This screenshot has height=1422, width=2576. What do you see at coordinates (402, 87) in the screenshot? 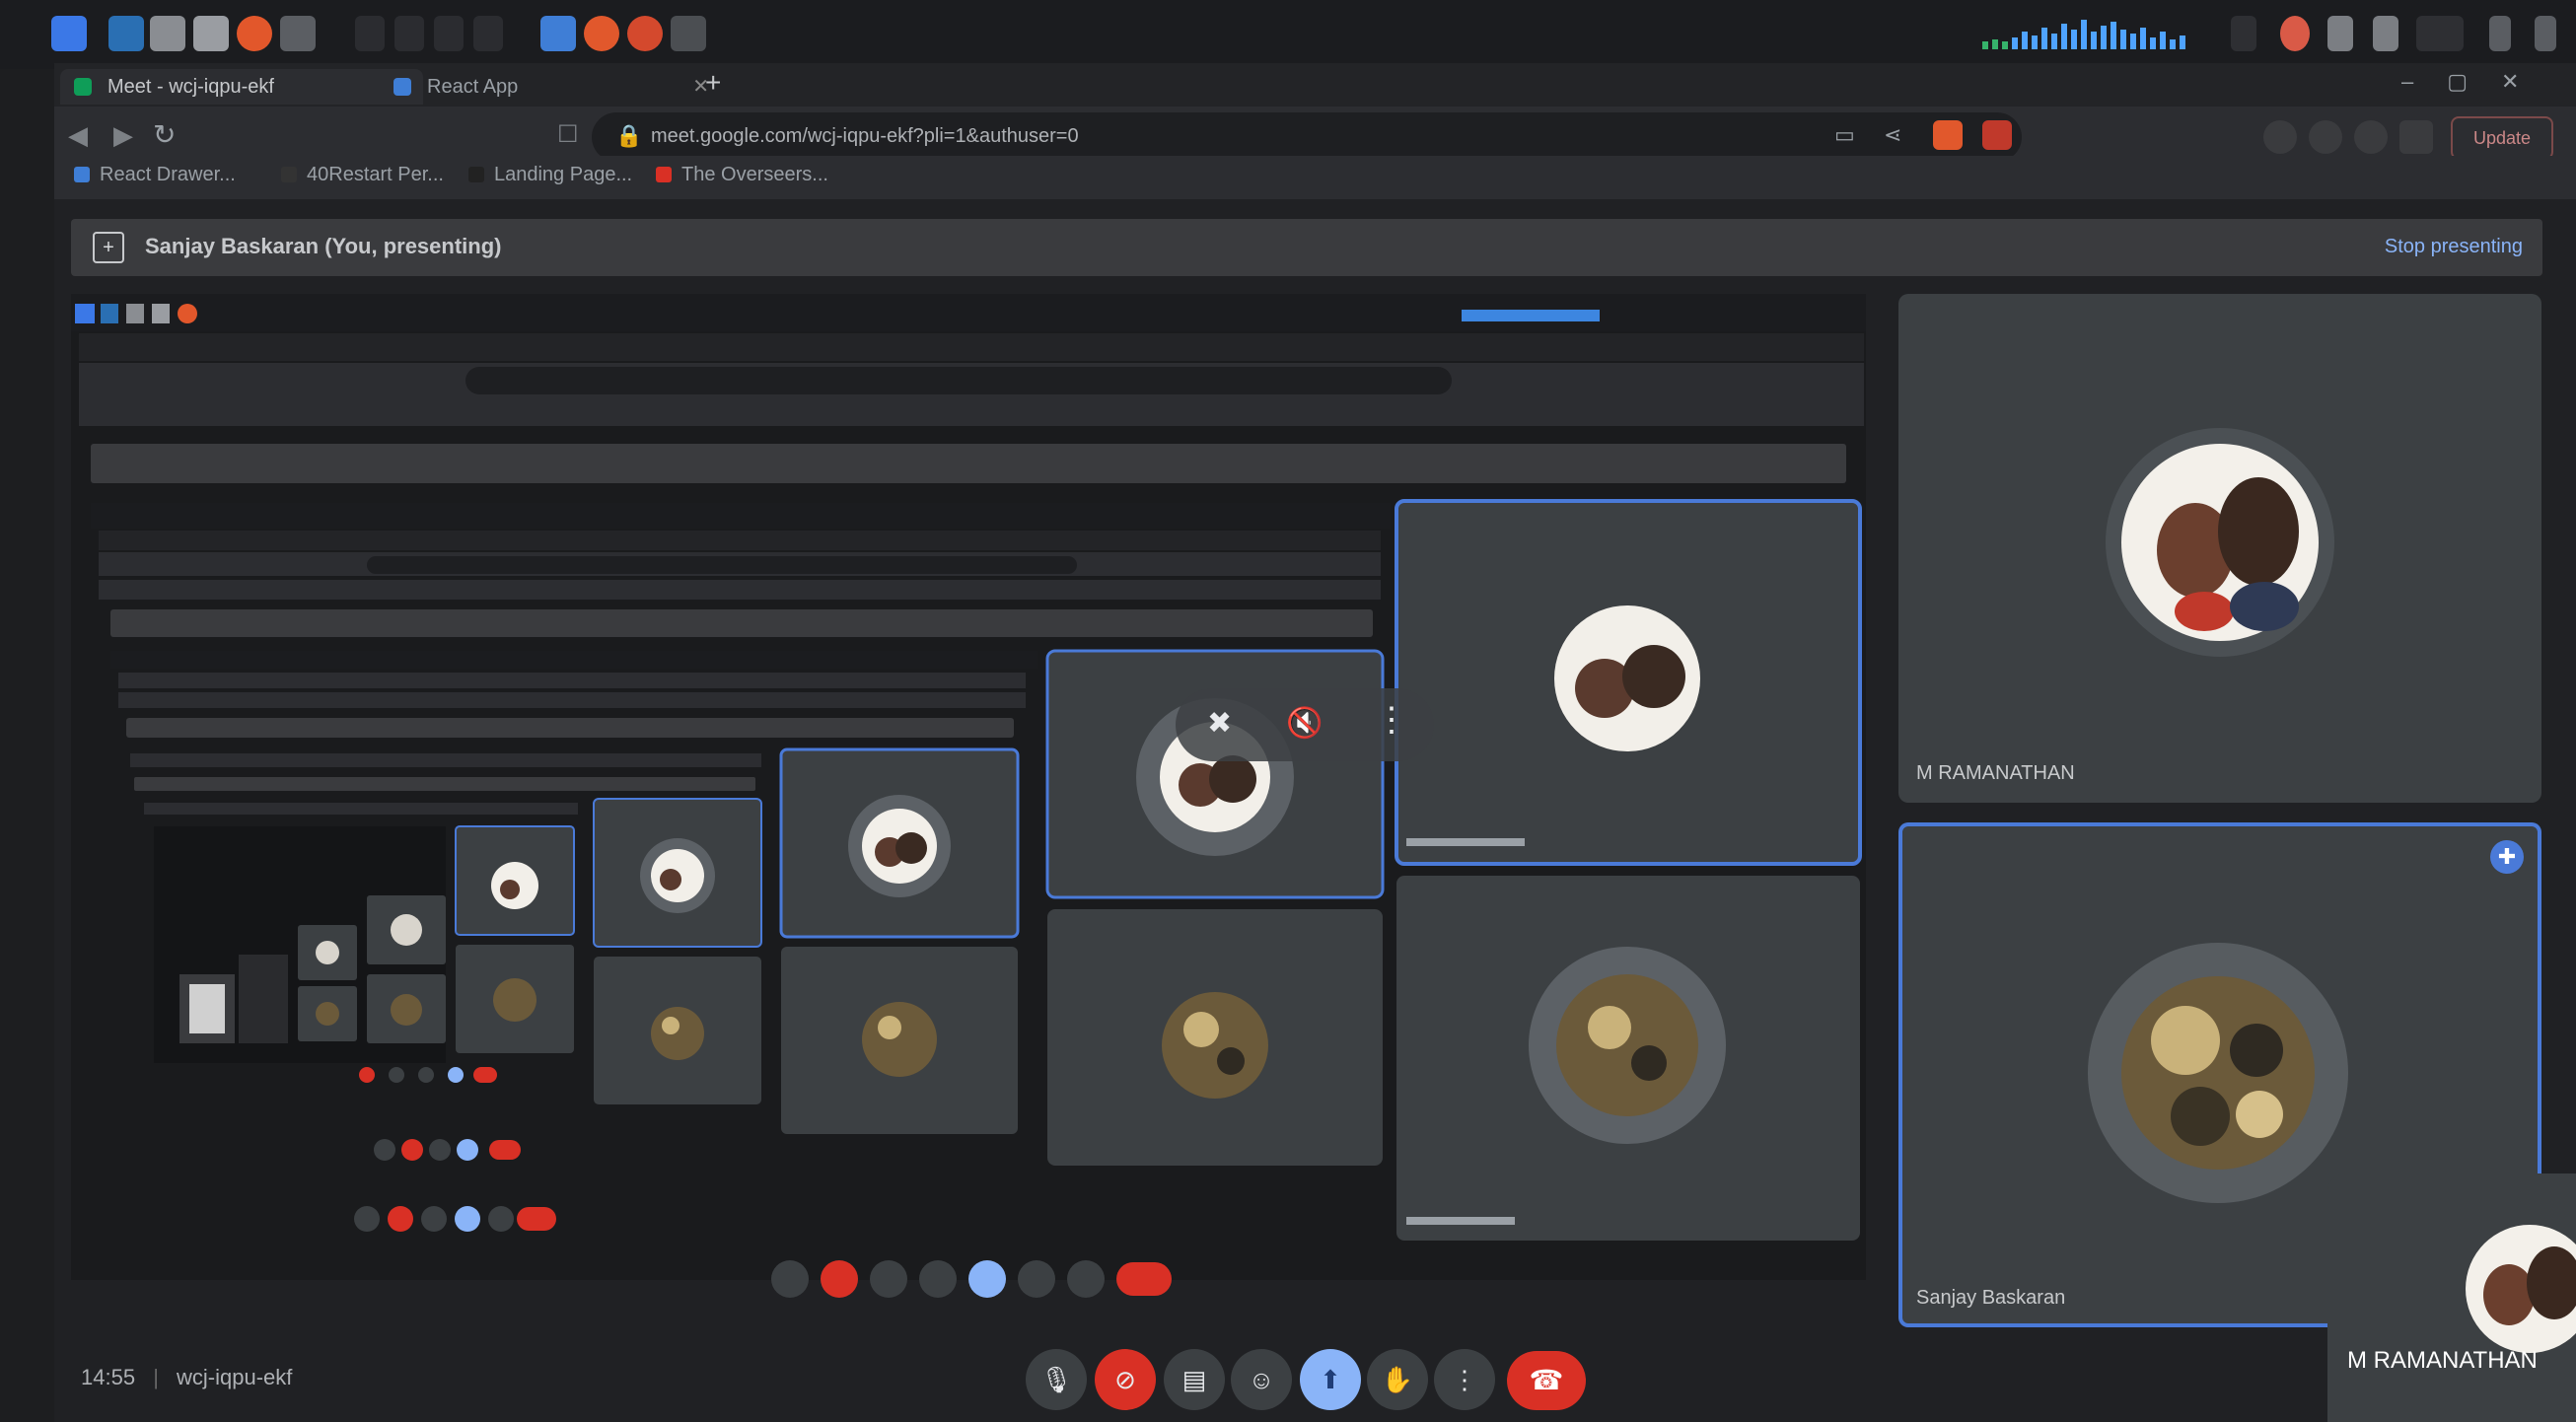
I see `react-favicon-icon` at bounding box center [402, 87].